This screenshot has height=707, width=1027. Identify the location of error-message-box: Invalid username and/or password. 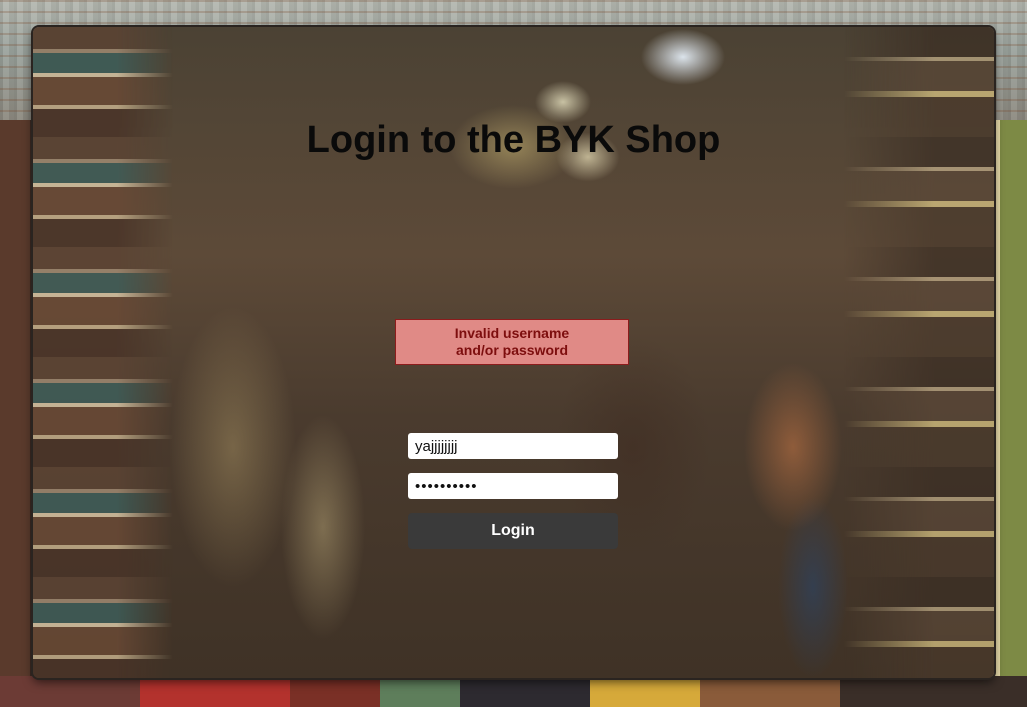
(512, 342).